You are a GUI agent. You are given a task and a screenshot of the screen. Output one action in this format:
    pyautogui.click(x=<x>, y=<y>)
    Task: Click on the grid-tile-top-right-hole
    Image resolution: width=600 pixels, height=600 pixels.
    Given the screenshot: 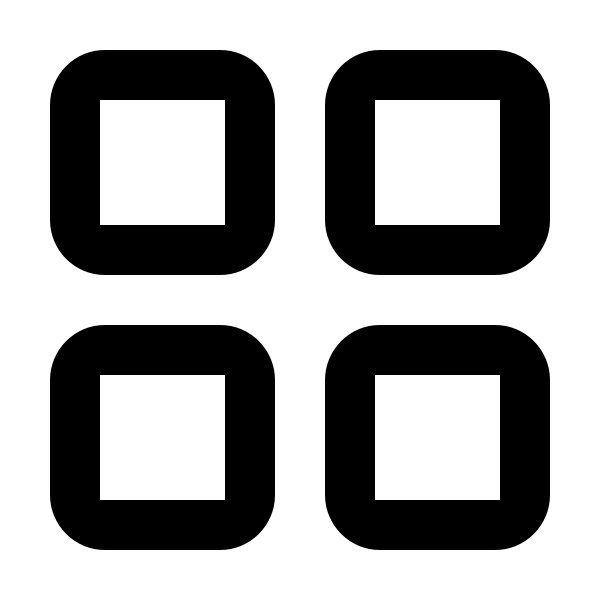 What is the action you would take?
    pyautogui.click(x=437, y=162)
    